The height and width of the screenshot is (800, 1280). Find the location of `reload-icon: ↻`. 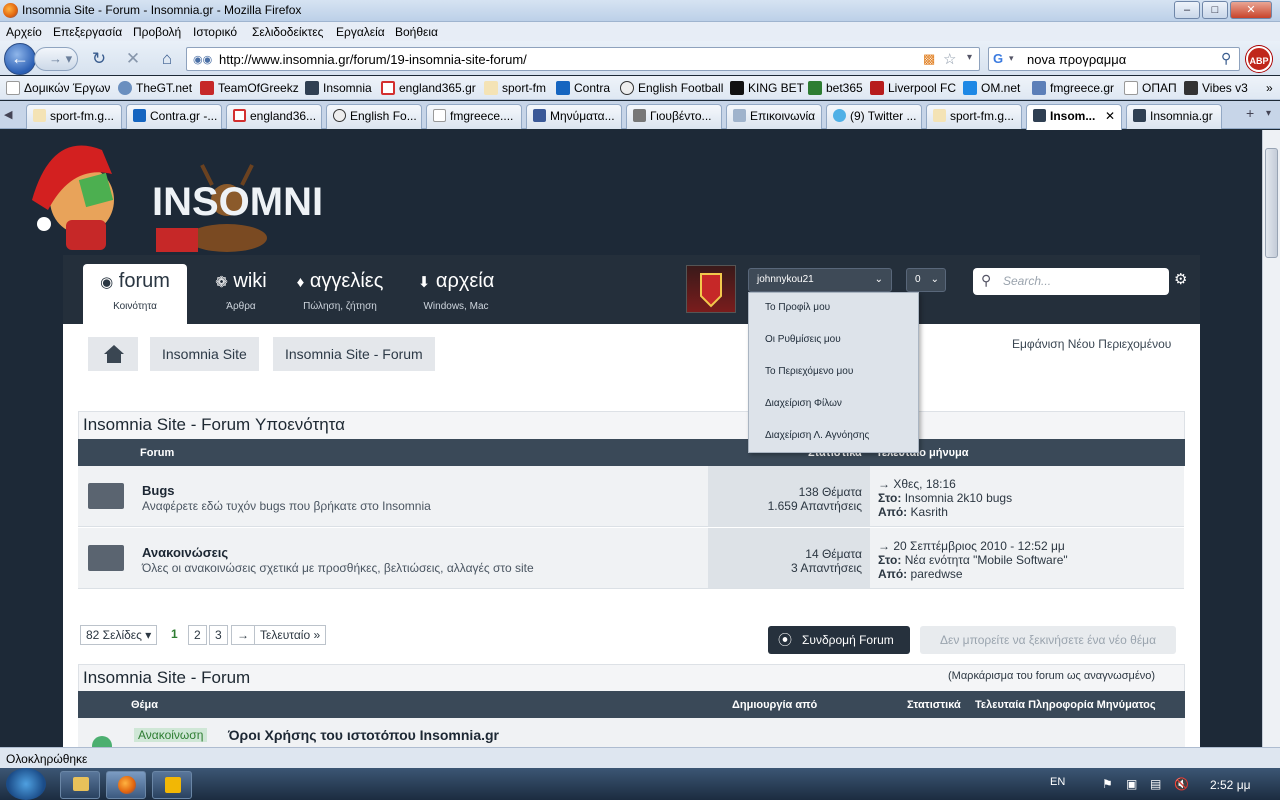

reload-icon: ↻ is located at coordinates (99, 59).